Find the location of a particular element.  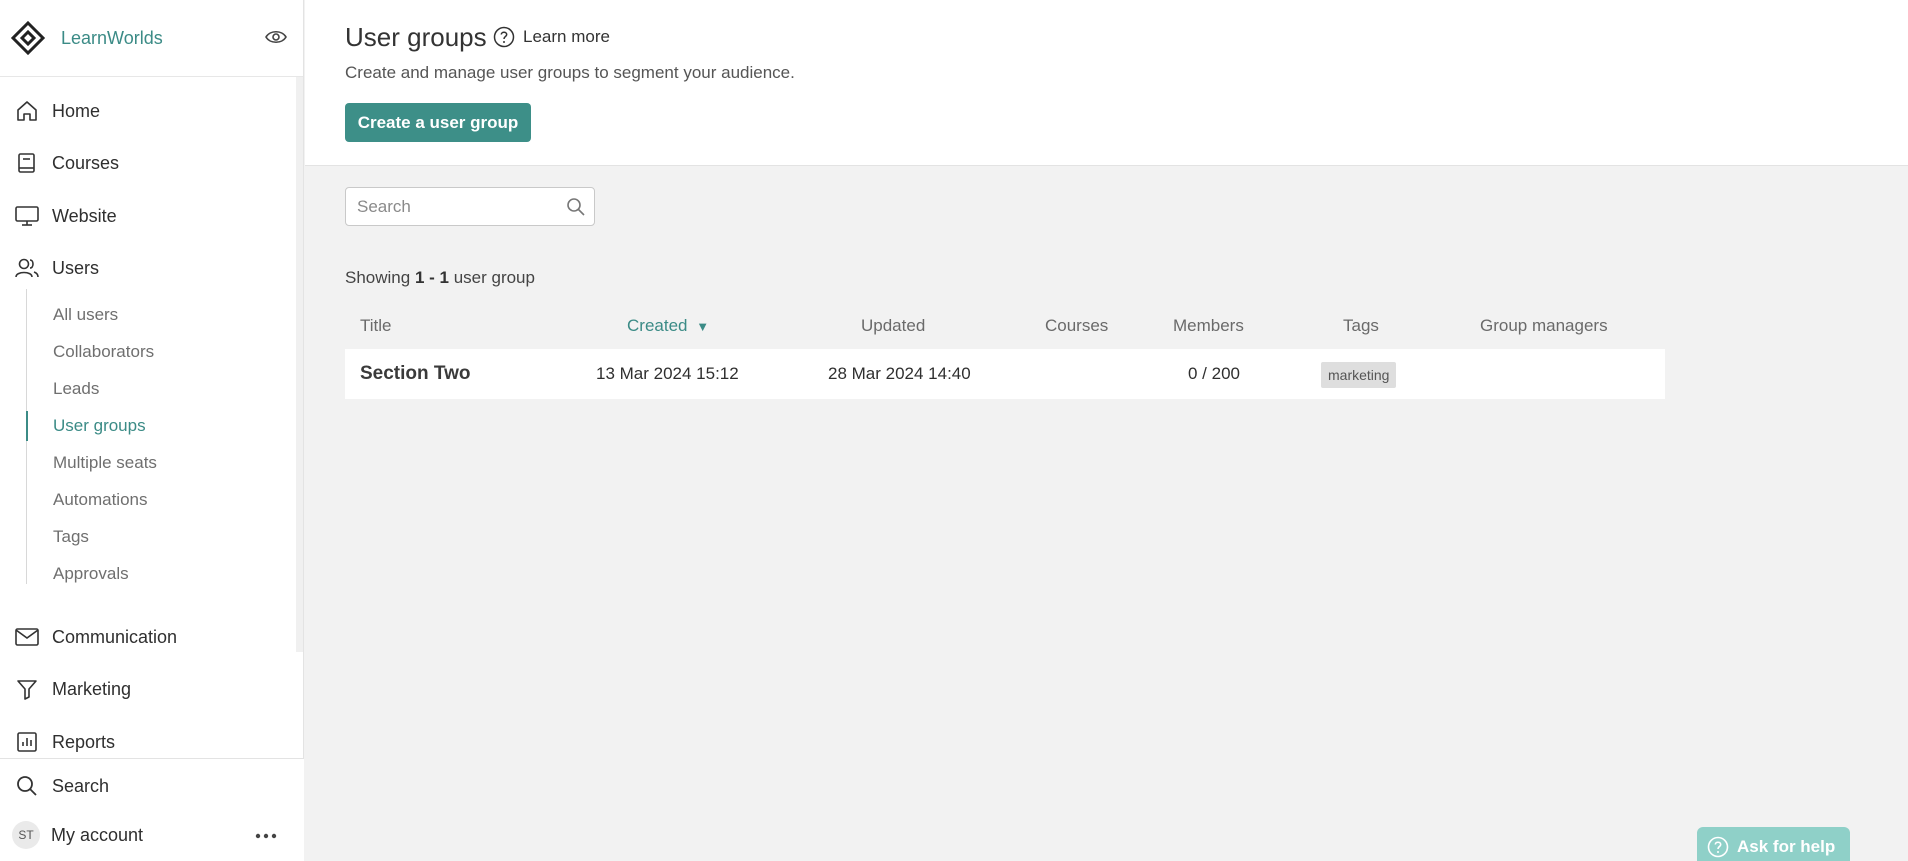

nav-label-my-account: My account is located at coordinates (97, 834).